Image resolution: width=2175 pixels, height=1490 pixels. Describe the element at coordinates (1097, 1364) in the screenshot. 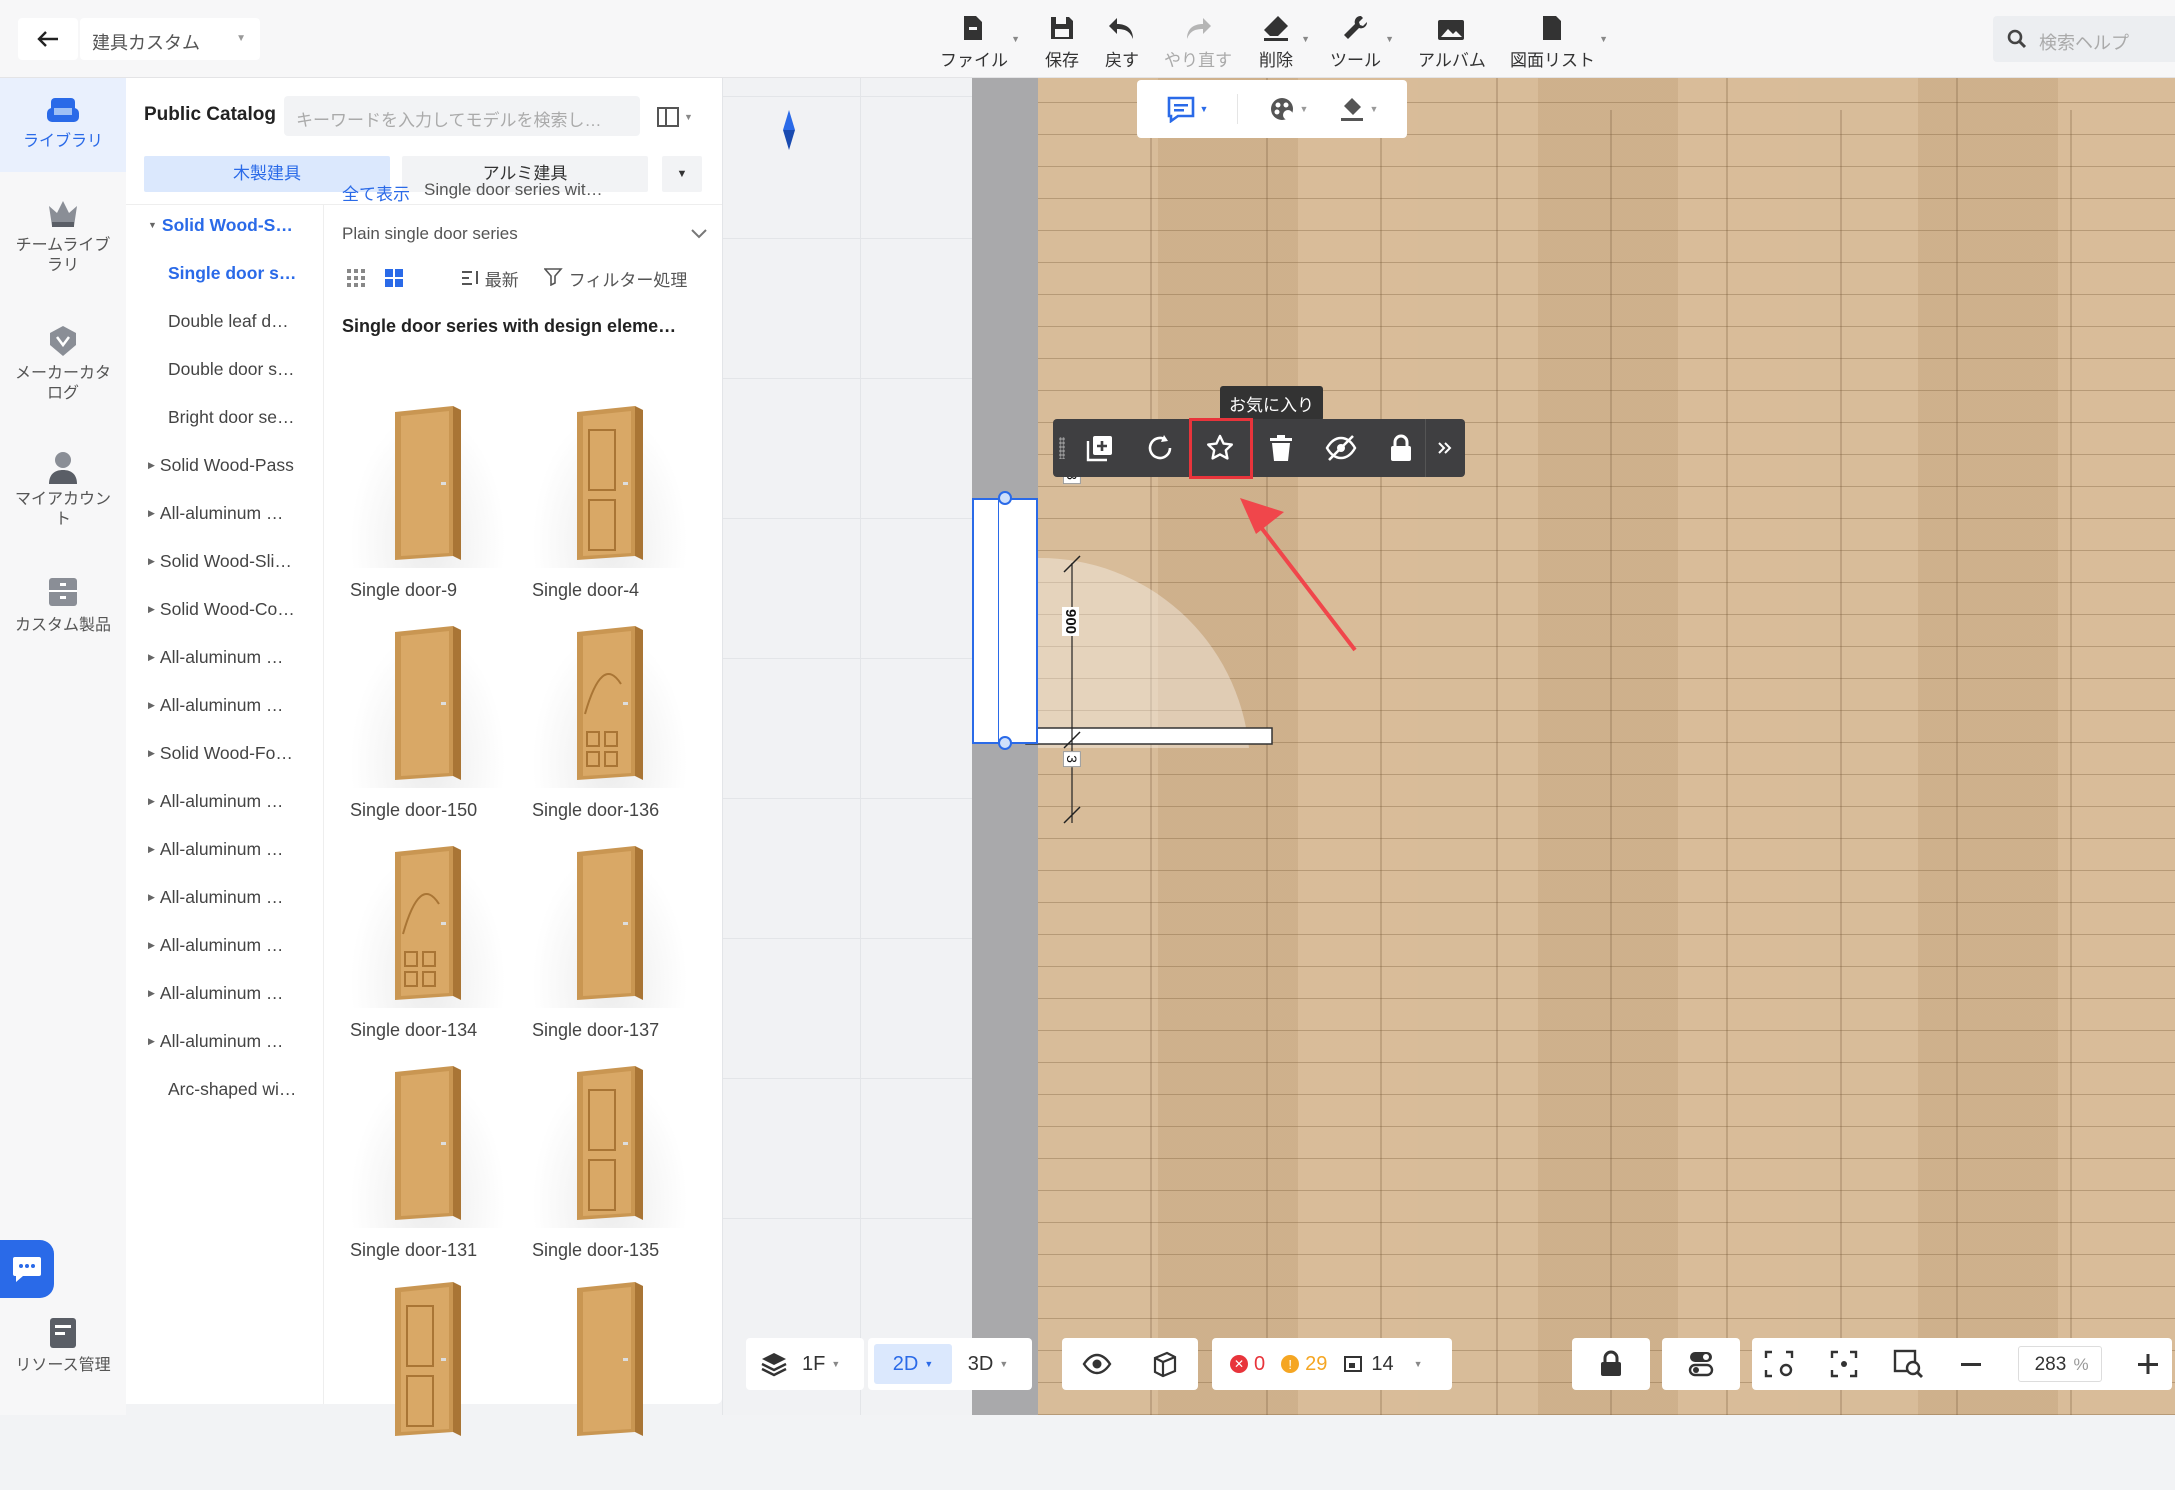

I see `eye-icon` at that location.